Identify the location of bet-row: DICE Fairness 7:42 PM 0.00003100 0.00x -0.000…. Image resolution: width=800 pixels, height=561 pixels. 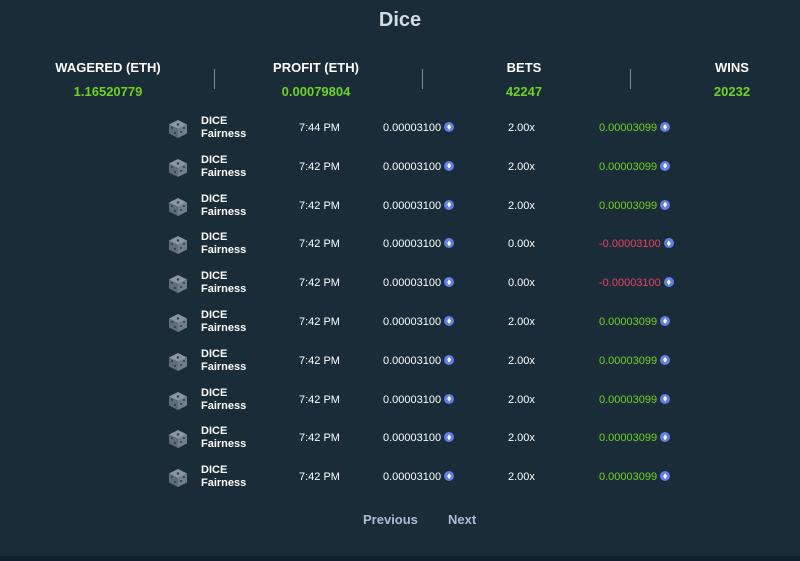
(400, 247).